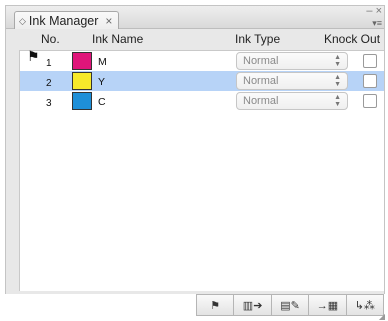 Image resolution: width=388 pixels, height=321 pixels. I want to click on close-icon: ×, so click(108, 21).